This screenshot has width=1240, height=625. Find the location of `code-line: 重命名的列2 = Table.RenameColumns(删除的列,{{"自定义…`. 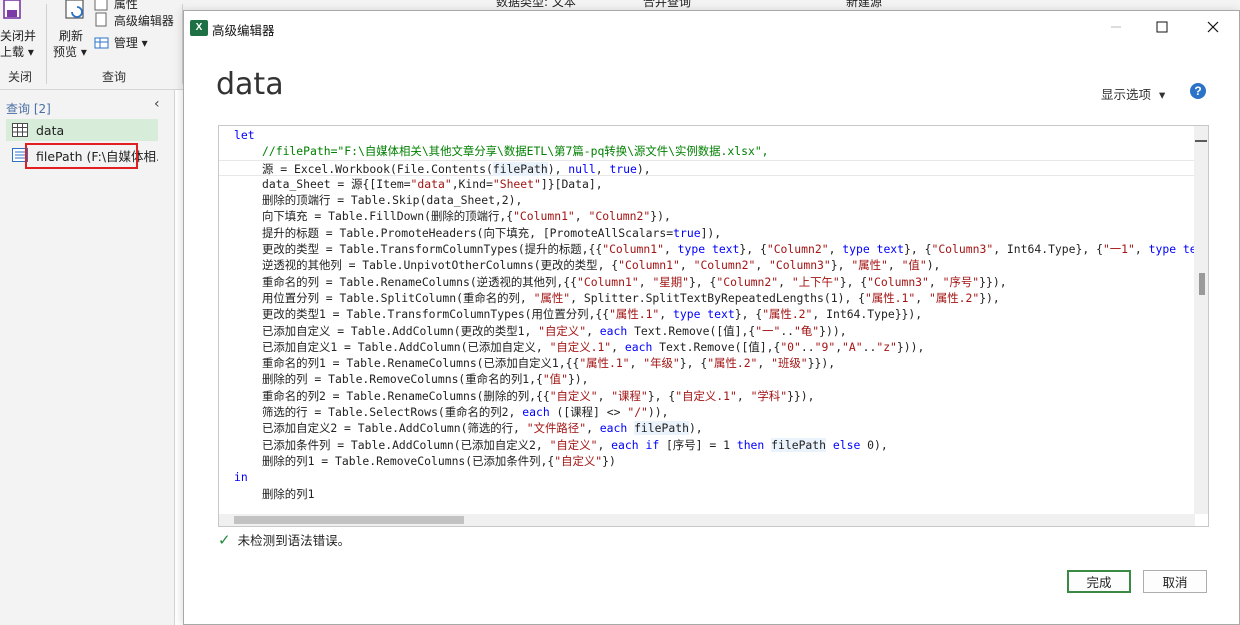

code-line: 重命名的列2 = Table.RenameColumns(删除的列,{{"自定义… is located at coordinates (707, 396).